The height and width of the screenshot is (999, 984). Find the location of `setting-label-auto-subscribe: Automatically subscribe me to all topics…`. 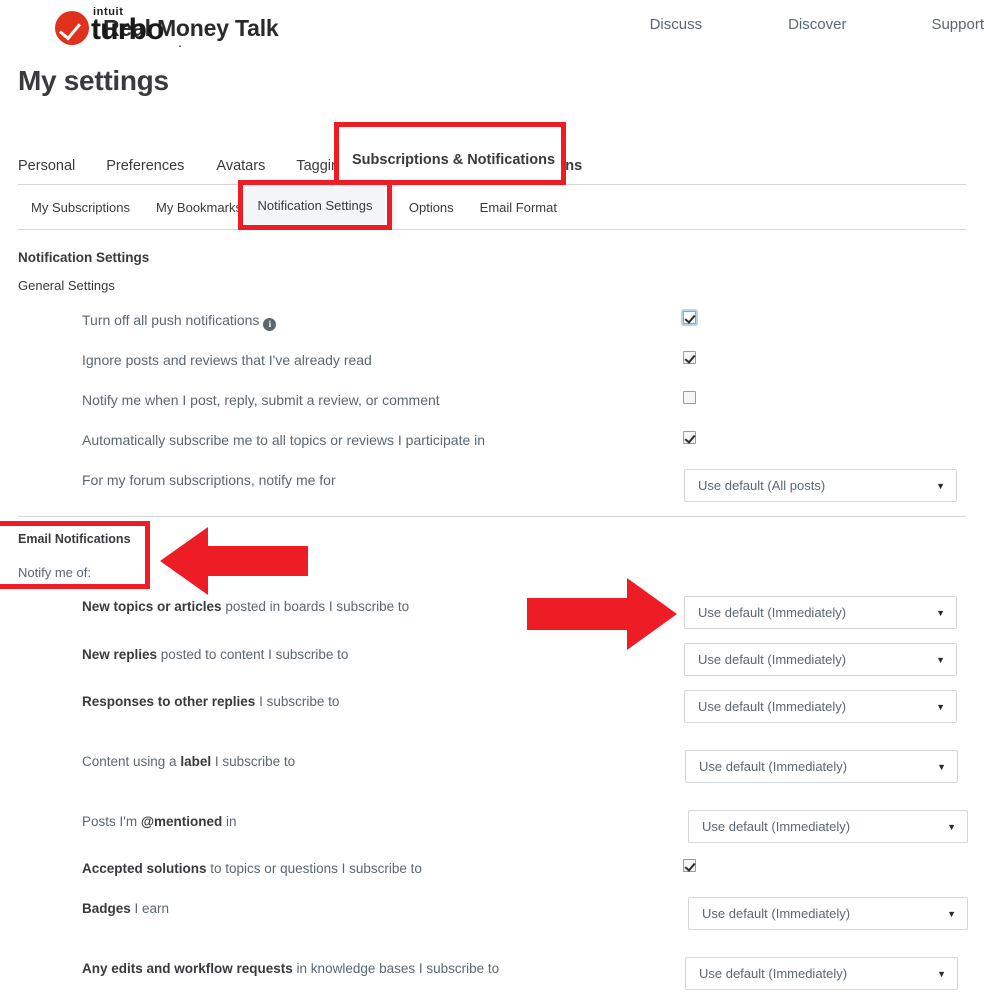

setting-label-auto-subscribe: Automatically subscribe me to all topics… is located at coordinates (284, 440).